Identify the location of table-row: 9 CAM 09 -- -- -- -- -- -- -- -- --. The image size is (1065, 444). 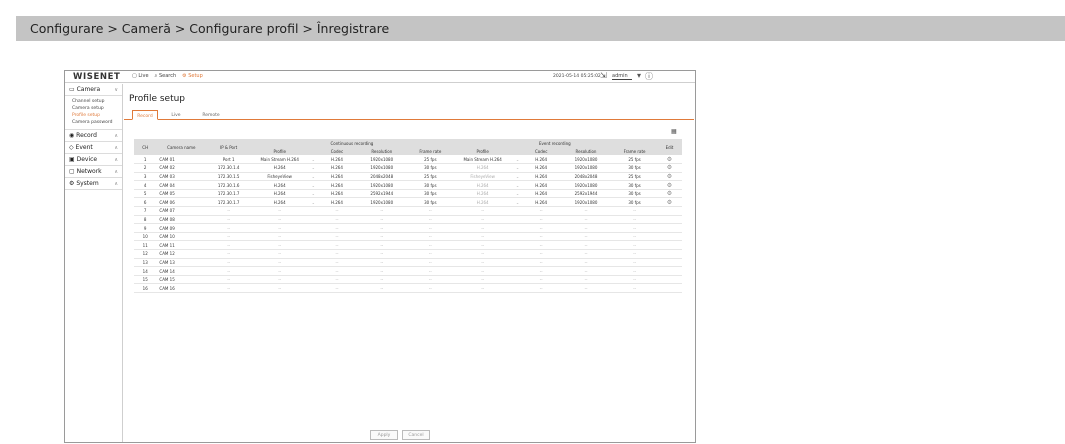
(408, 228).